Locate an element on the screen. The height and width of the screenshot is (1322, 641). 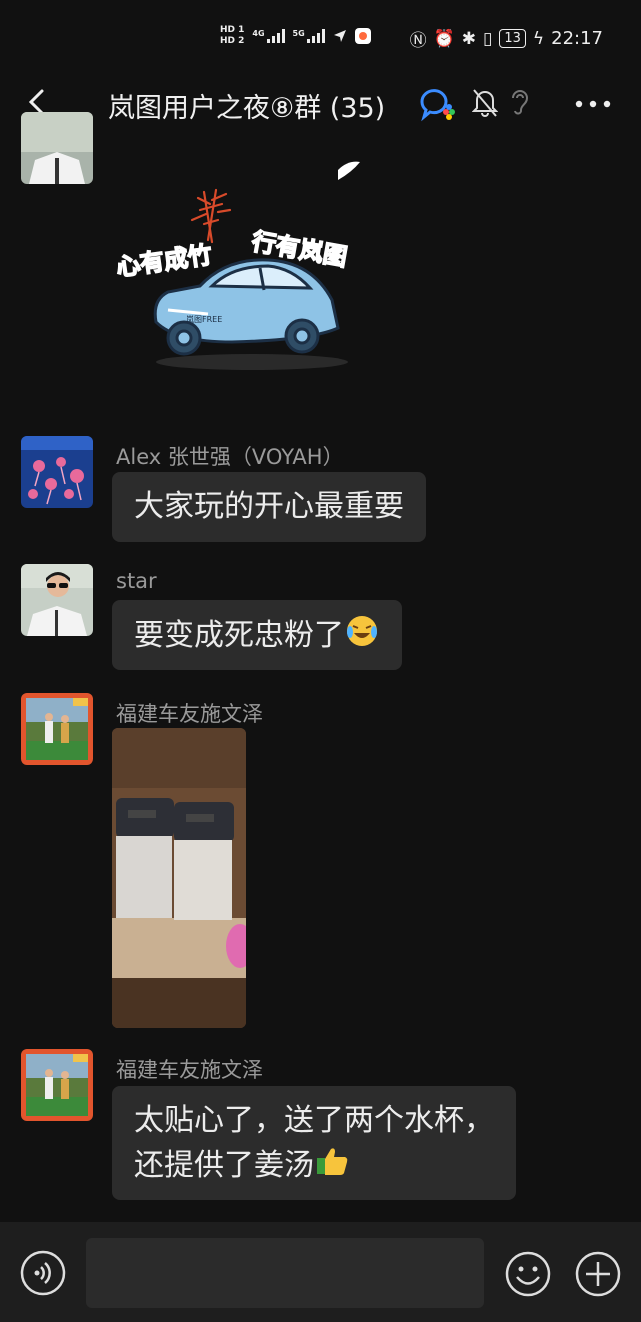
avatar-alex is located at coordinates (57, 472).